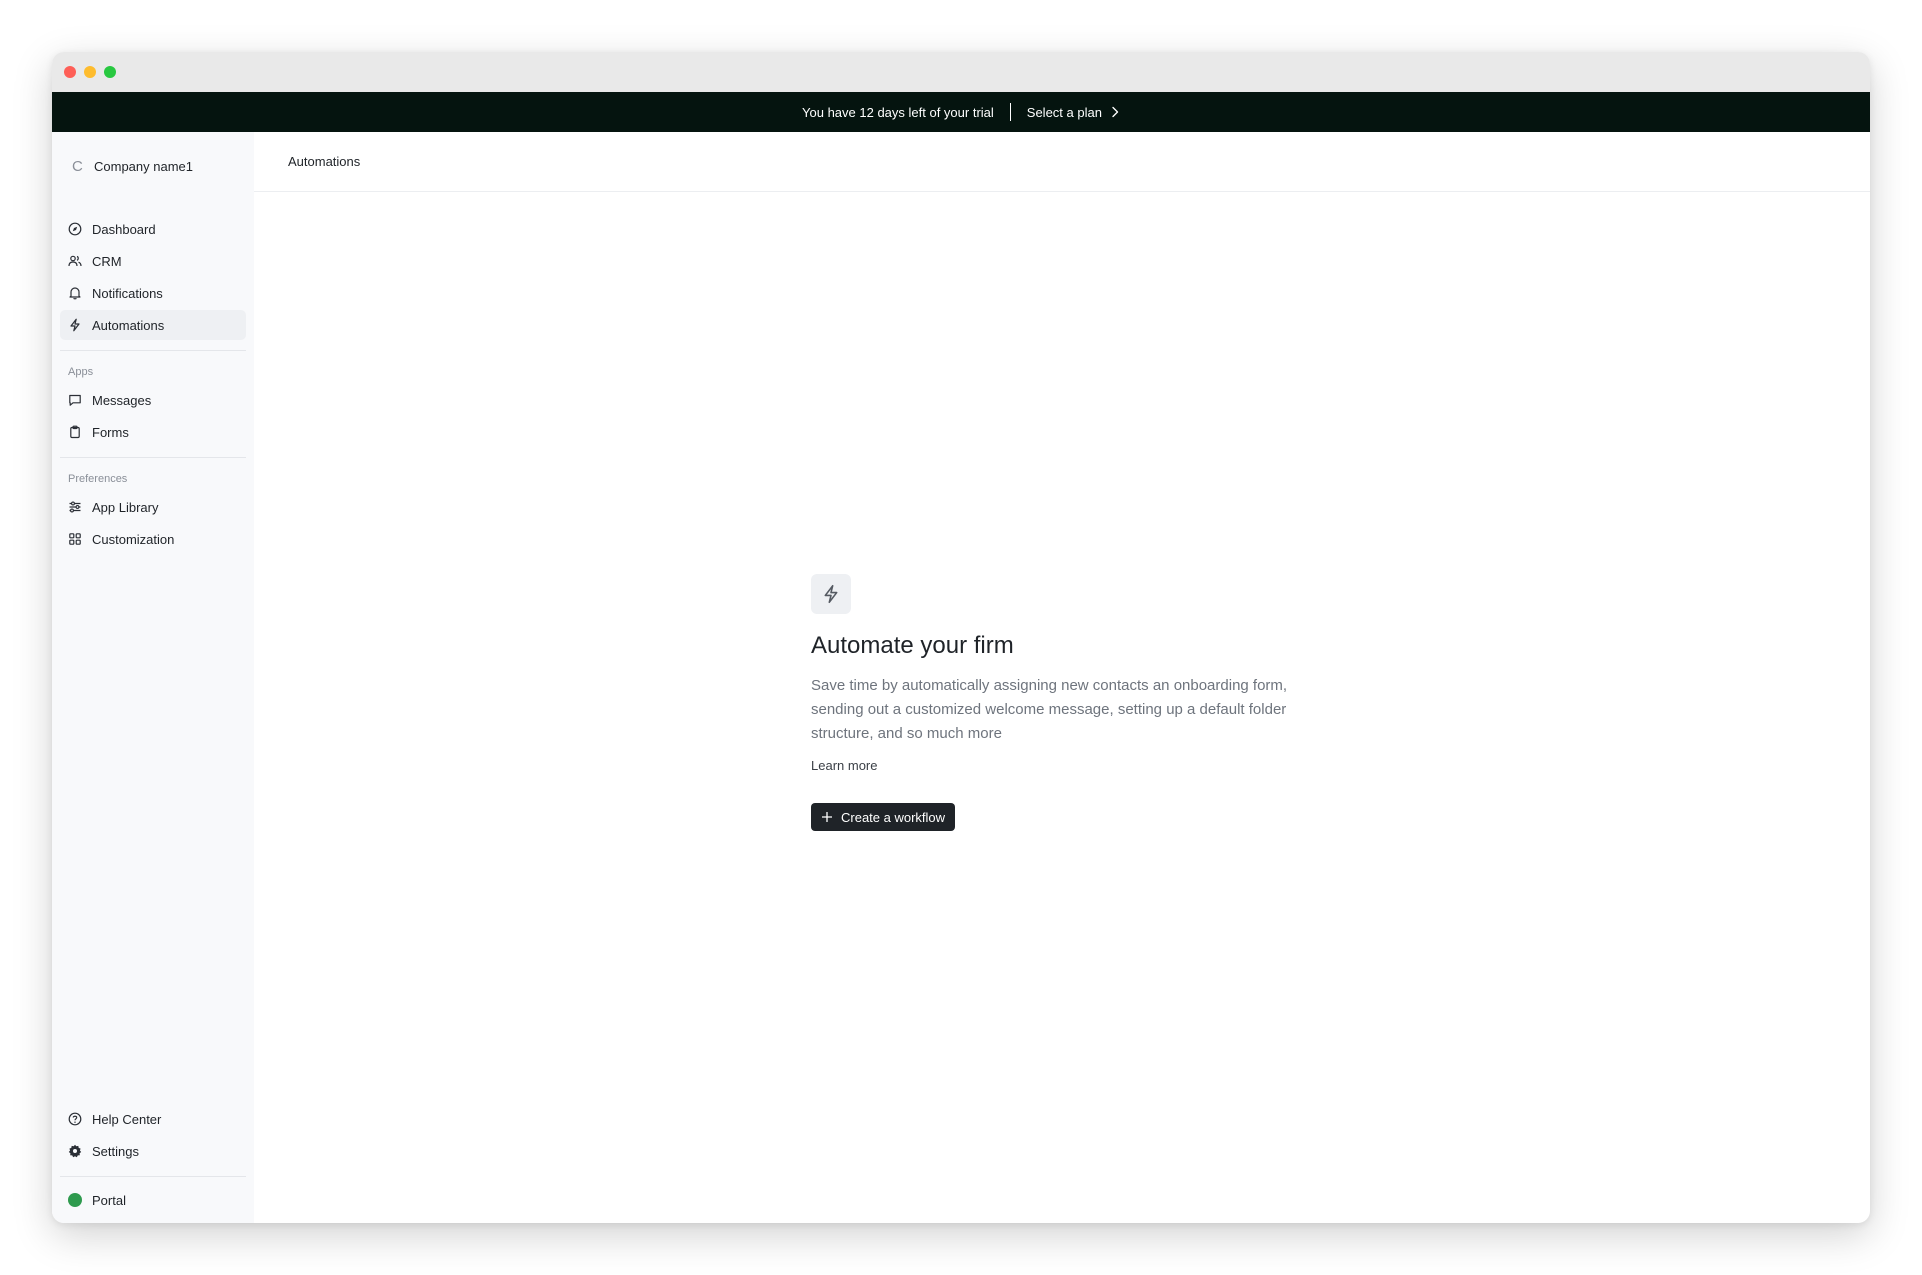 This screenshot has width=1922, height=1275. What do you see at coordinates (75, 293) in the screenshot?
I see `bell-icon` at bounding box center [75, 293].